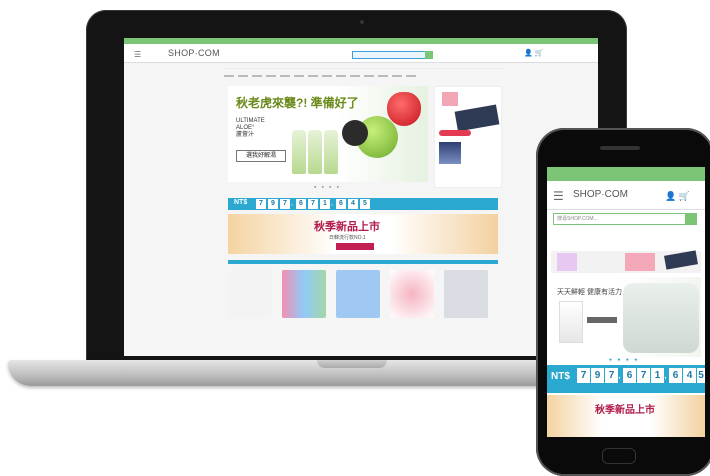  I want to click on banner-headline: 秋老虎來襲?! 準備好了, so click(297, 103).